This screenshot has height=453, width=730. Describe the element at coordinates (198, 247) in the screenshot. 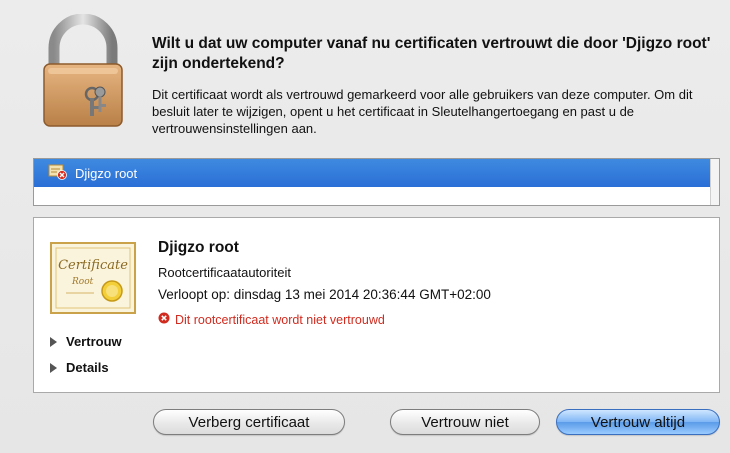

I see `certificate-name: Djigzo root` at that location.